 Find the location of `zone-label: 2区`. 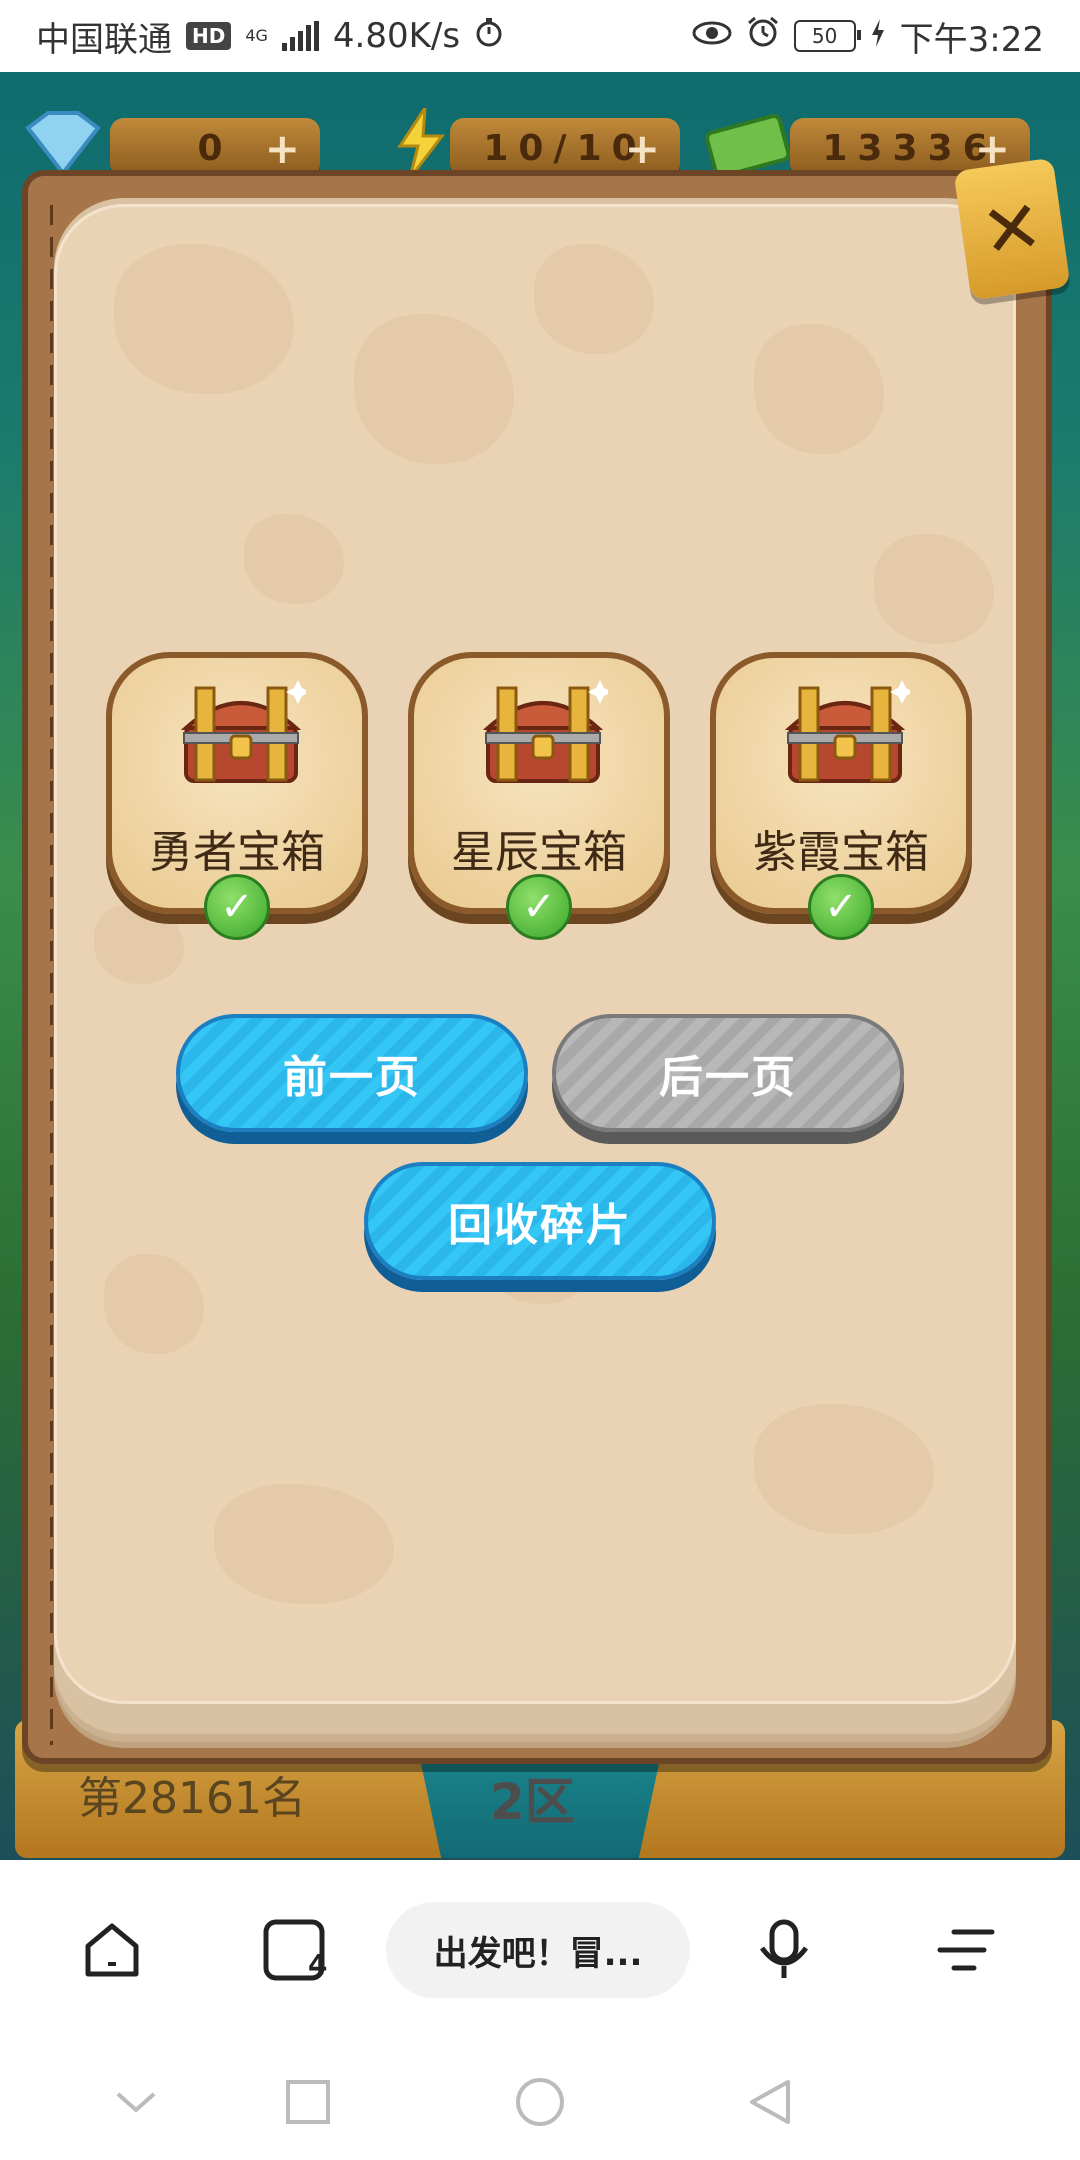

zone-label: 2区 is located at coordinates (532, 1802).